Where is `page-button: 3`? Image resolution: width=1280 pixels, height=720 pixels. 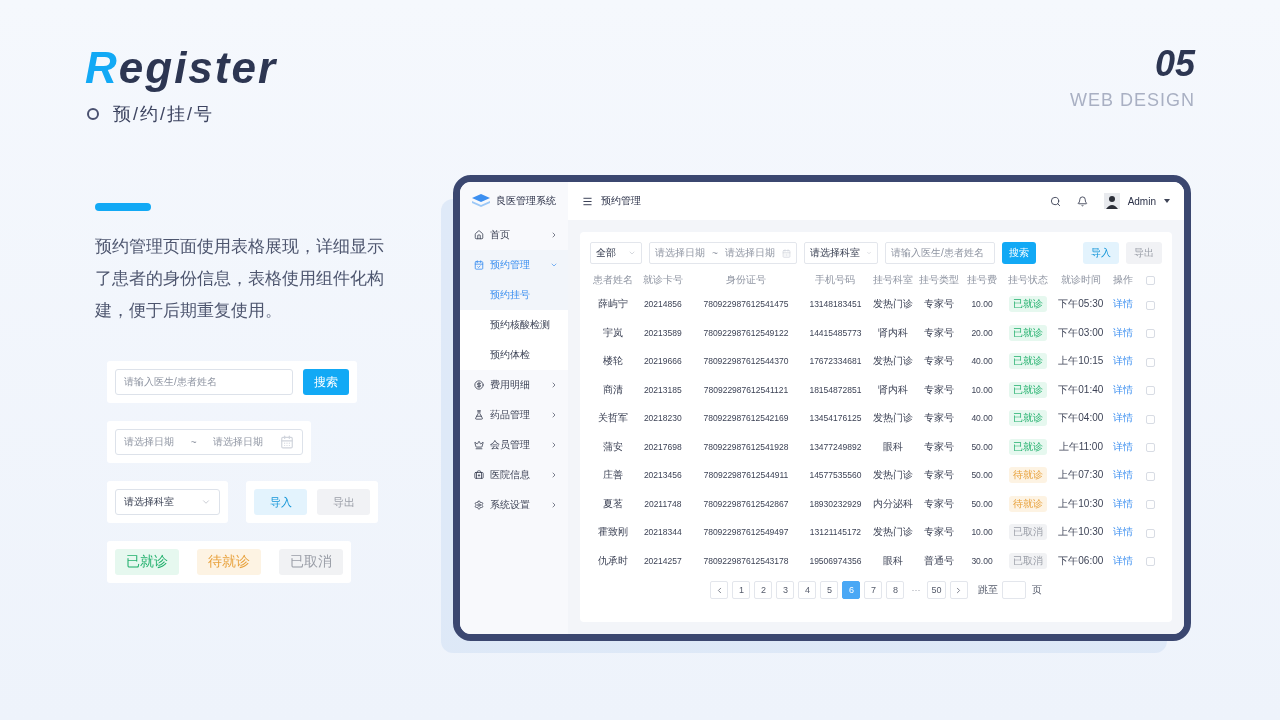 page-button: 3 is located at coordinates (785, 590).